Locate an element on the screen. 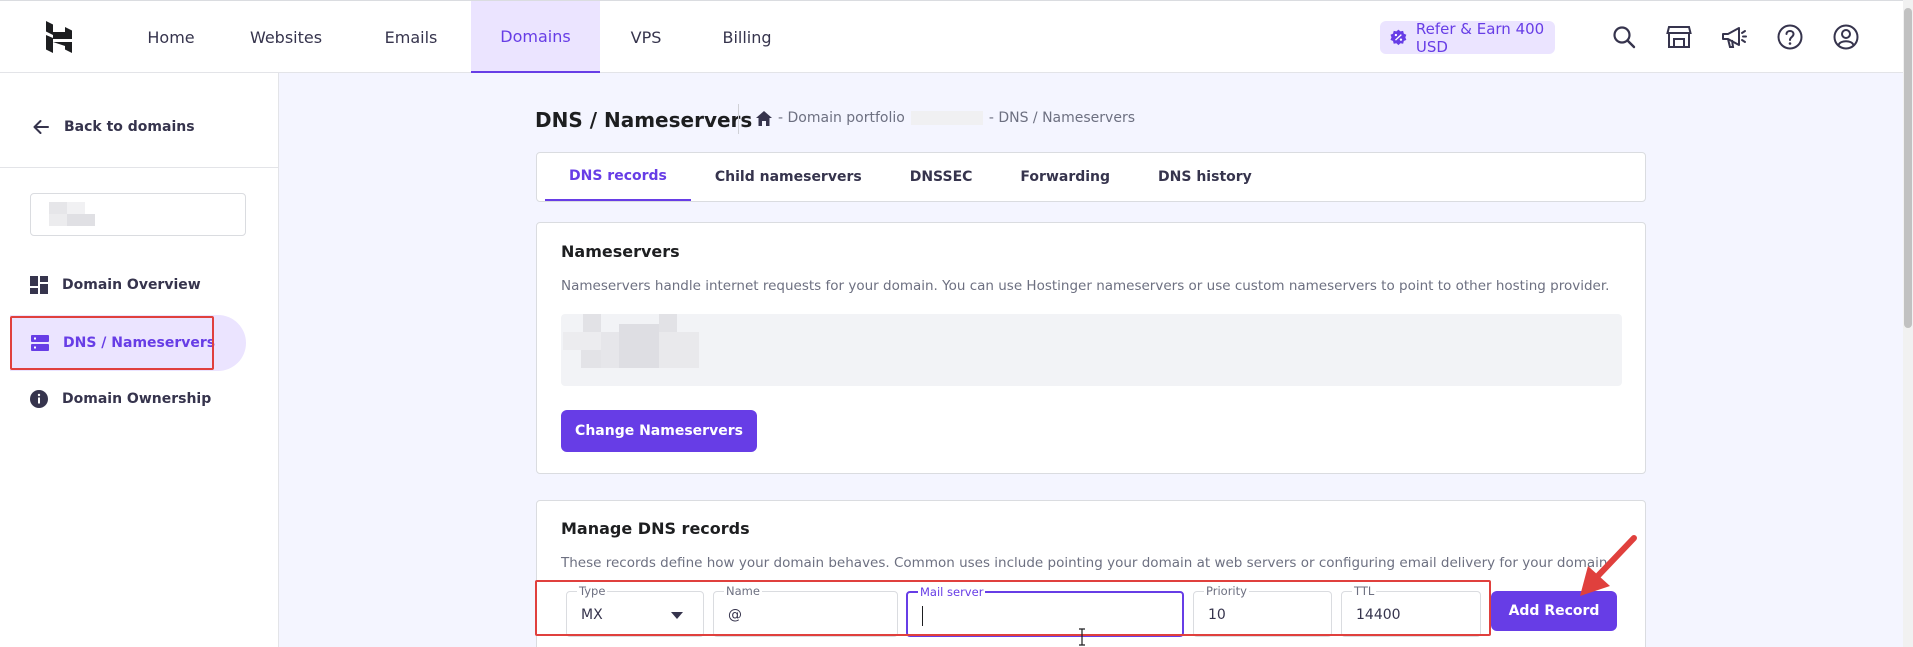  dashboard-icon is located at coordinates (39, 285).